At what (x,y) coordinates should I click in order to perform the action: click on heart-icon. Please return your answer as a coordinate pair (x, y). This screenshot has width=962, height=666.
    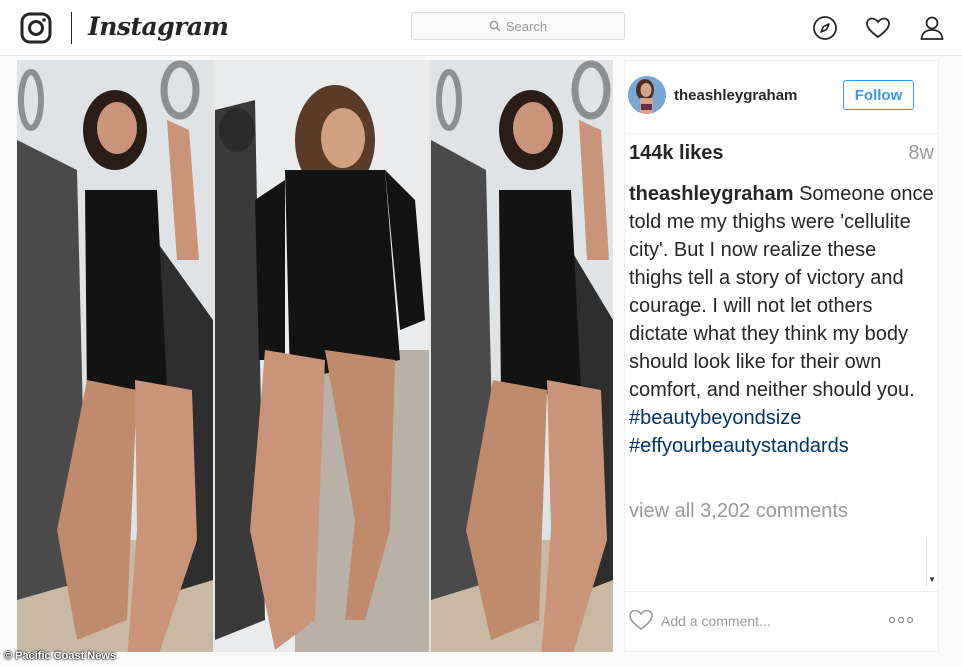
    Looking at the image, I should click on (878, 28).